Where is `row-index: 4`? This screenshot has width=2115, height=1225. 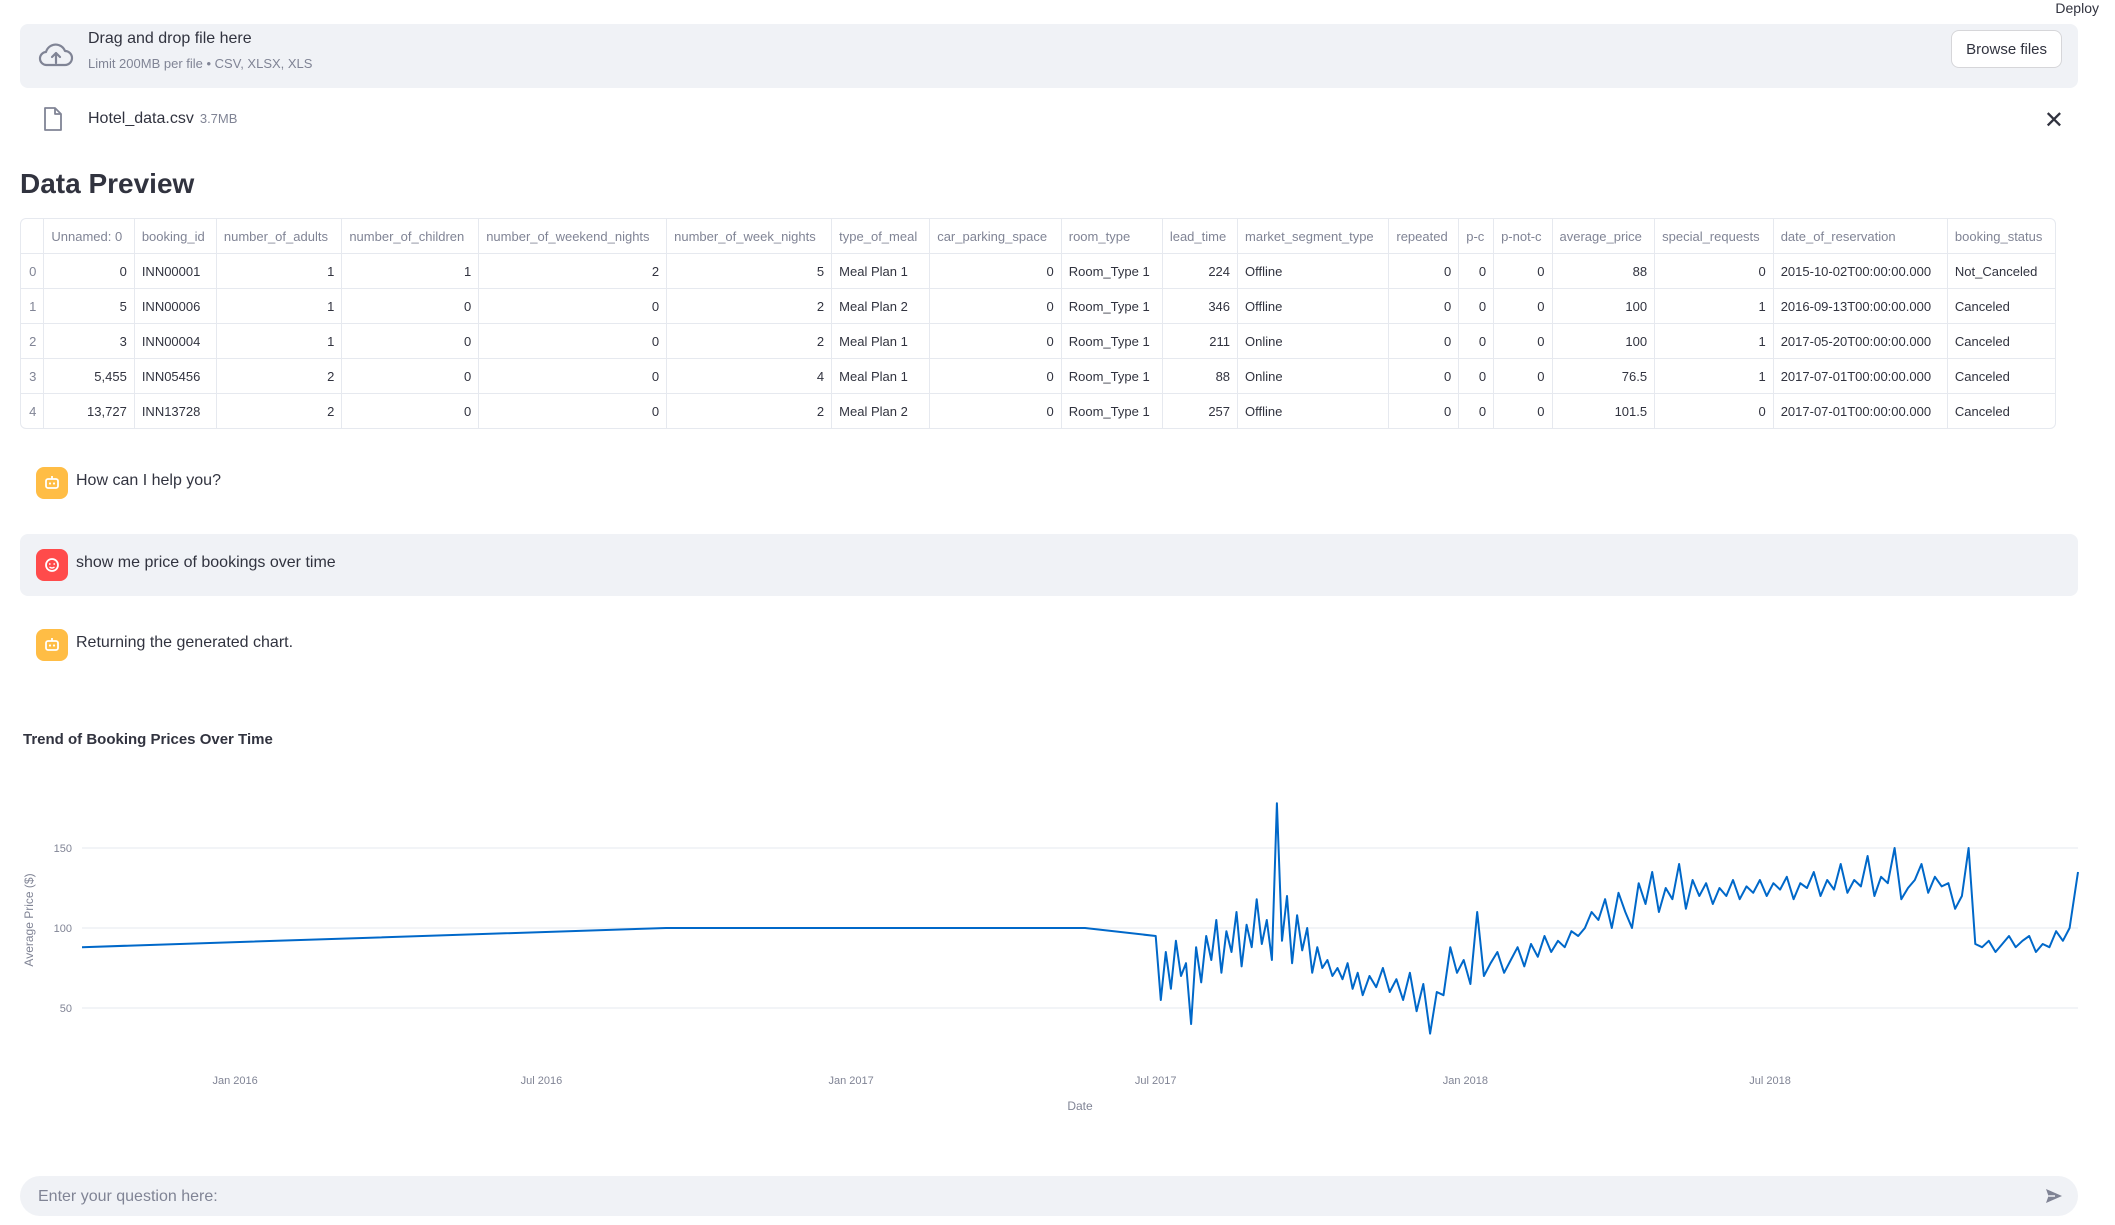 row-index: 4 is located at coordinates (33, 410).